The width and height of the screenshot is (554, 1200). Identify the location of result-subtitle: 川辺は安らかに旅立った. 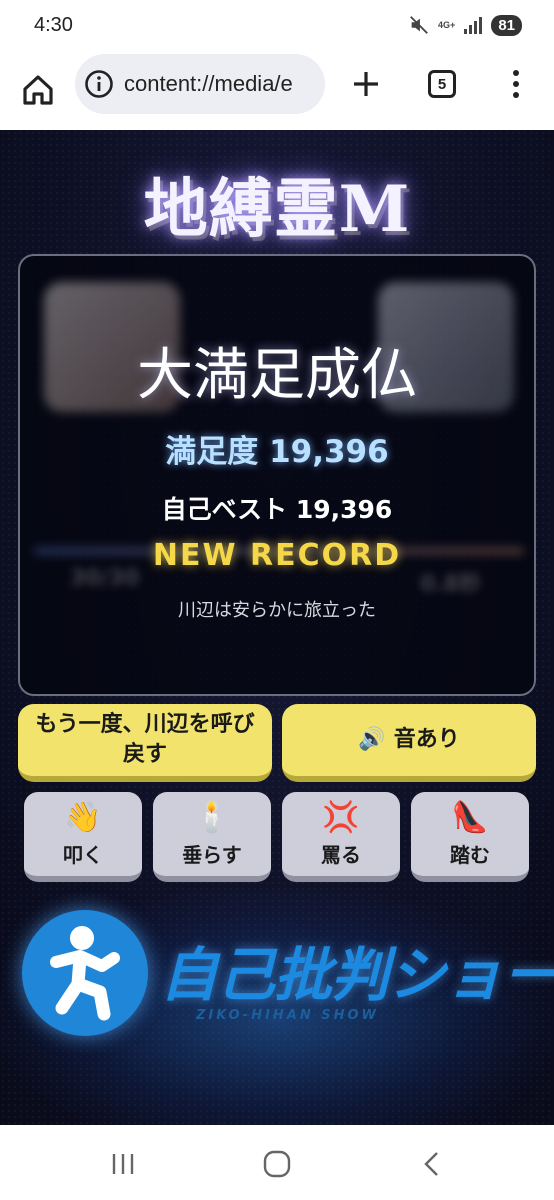
(277, 610).